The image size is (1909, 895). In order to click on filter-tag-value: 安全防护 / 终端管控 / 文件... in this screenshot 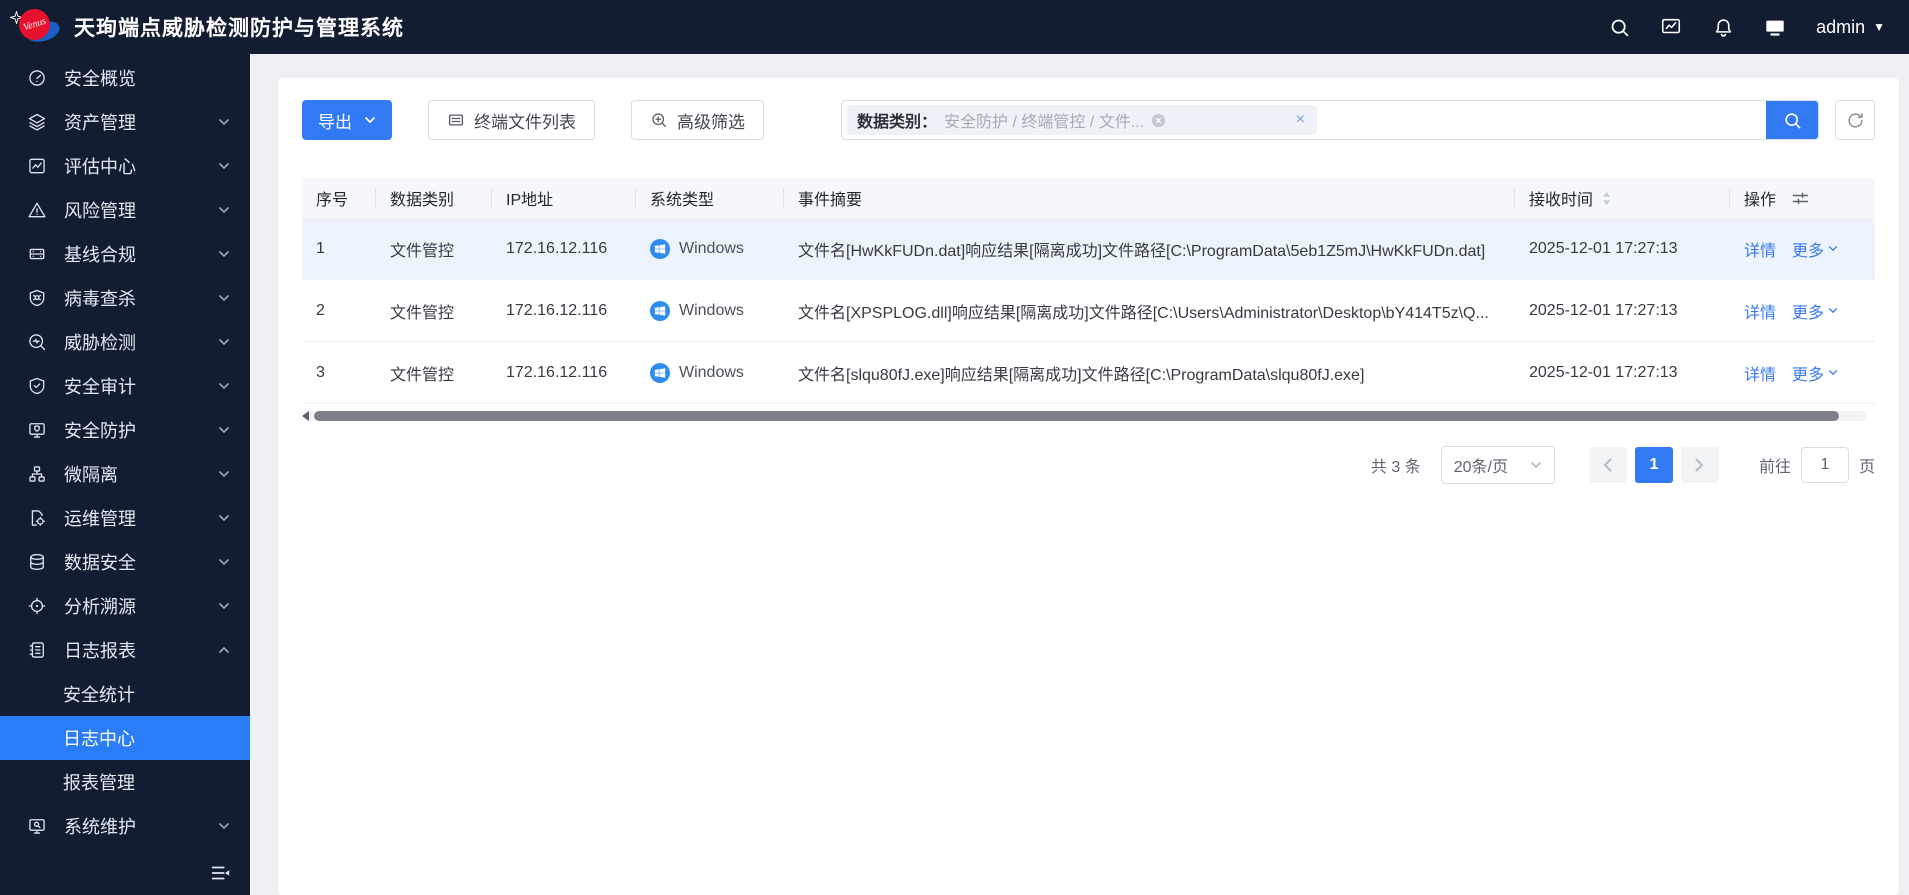, I will do `click(1044, 122)`.